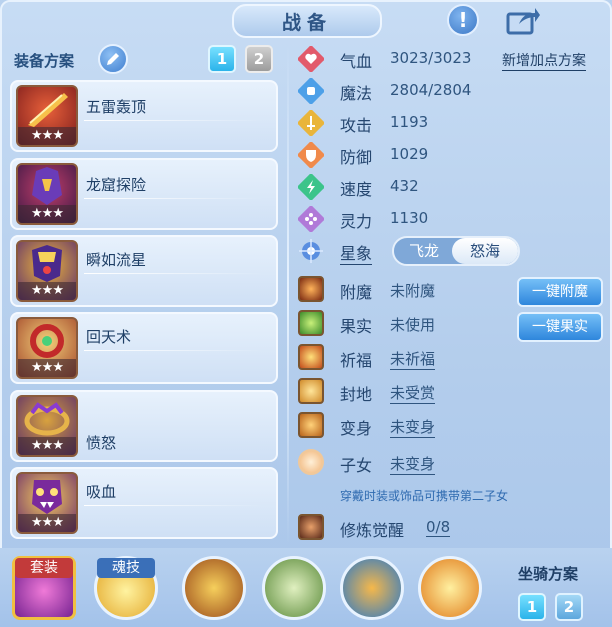  I want to click on attr-cultivation: 修炼觉醒 0/8, so click(403, 529).